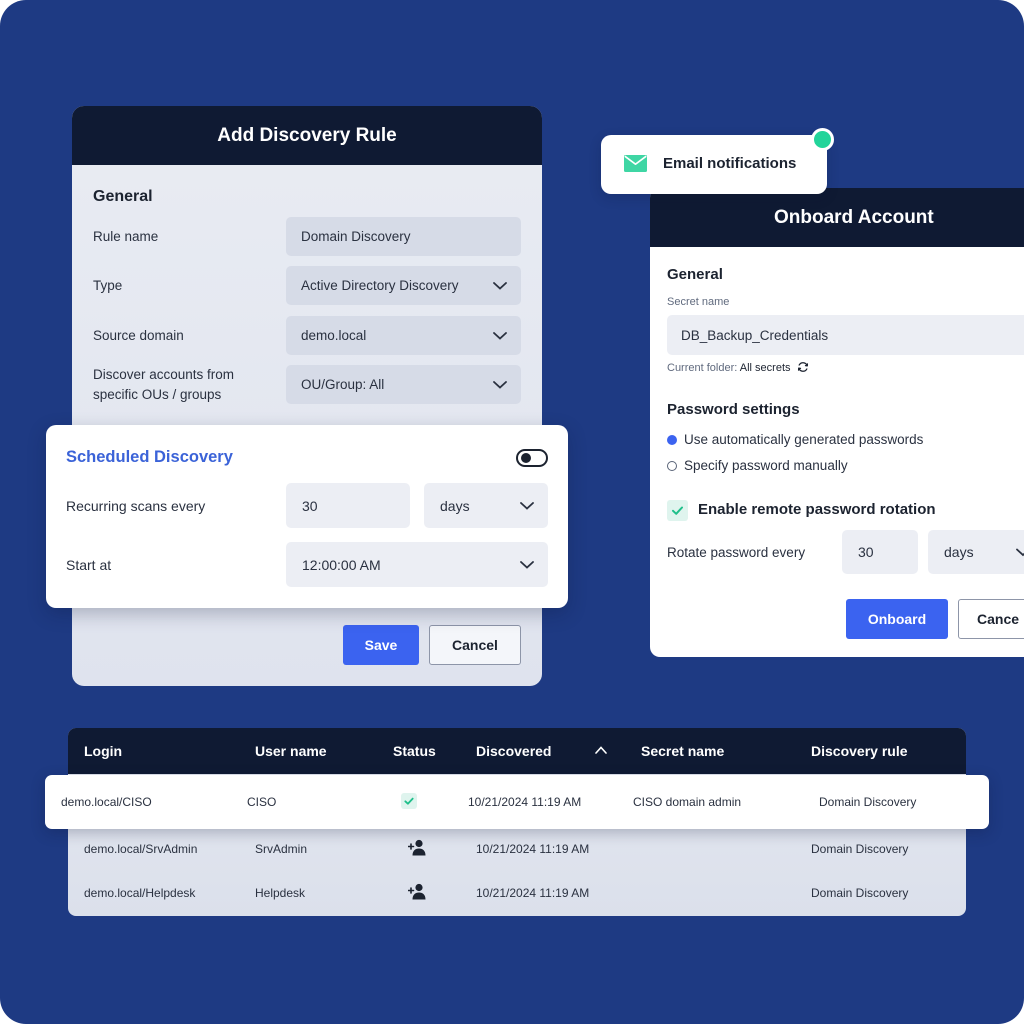  Describe the element at coordinates (755, 335) in the screenshot. I see `secret-name-value: DB_Backup_Credentials` at that location.